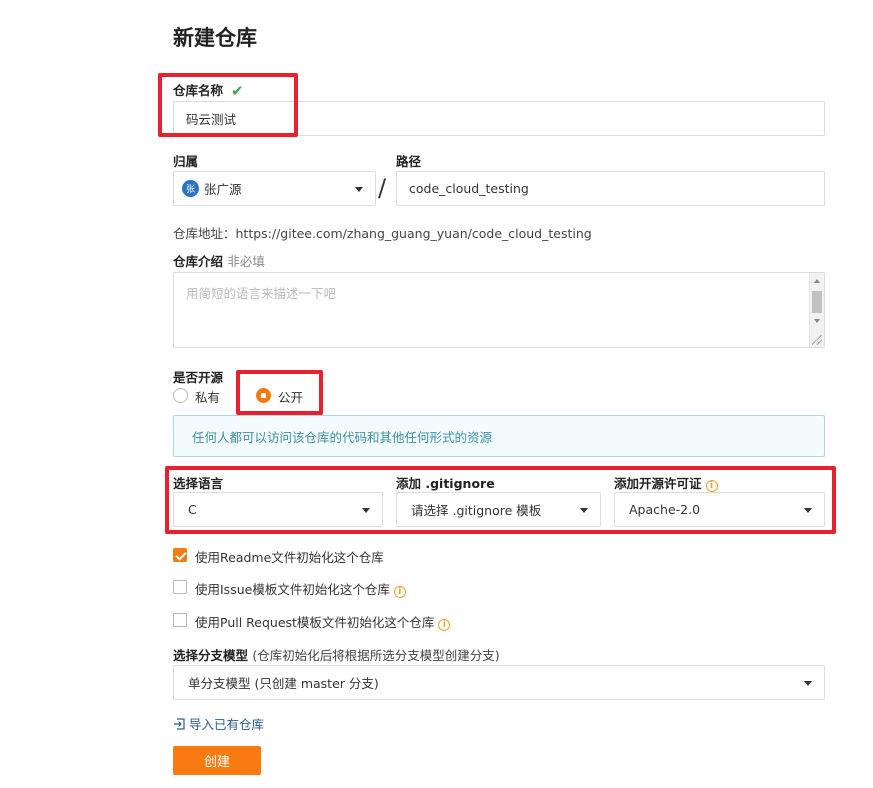 The width and height of the screenshot is (873, 788). What do you see at coordinates (817, 302) in the screenshot?
I see `scroll-thumb` at bounding box center [817, 302].